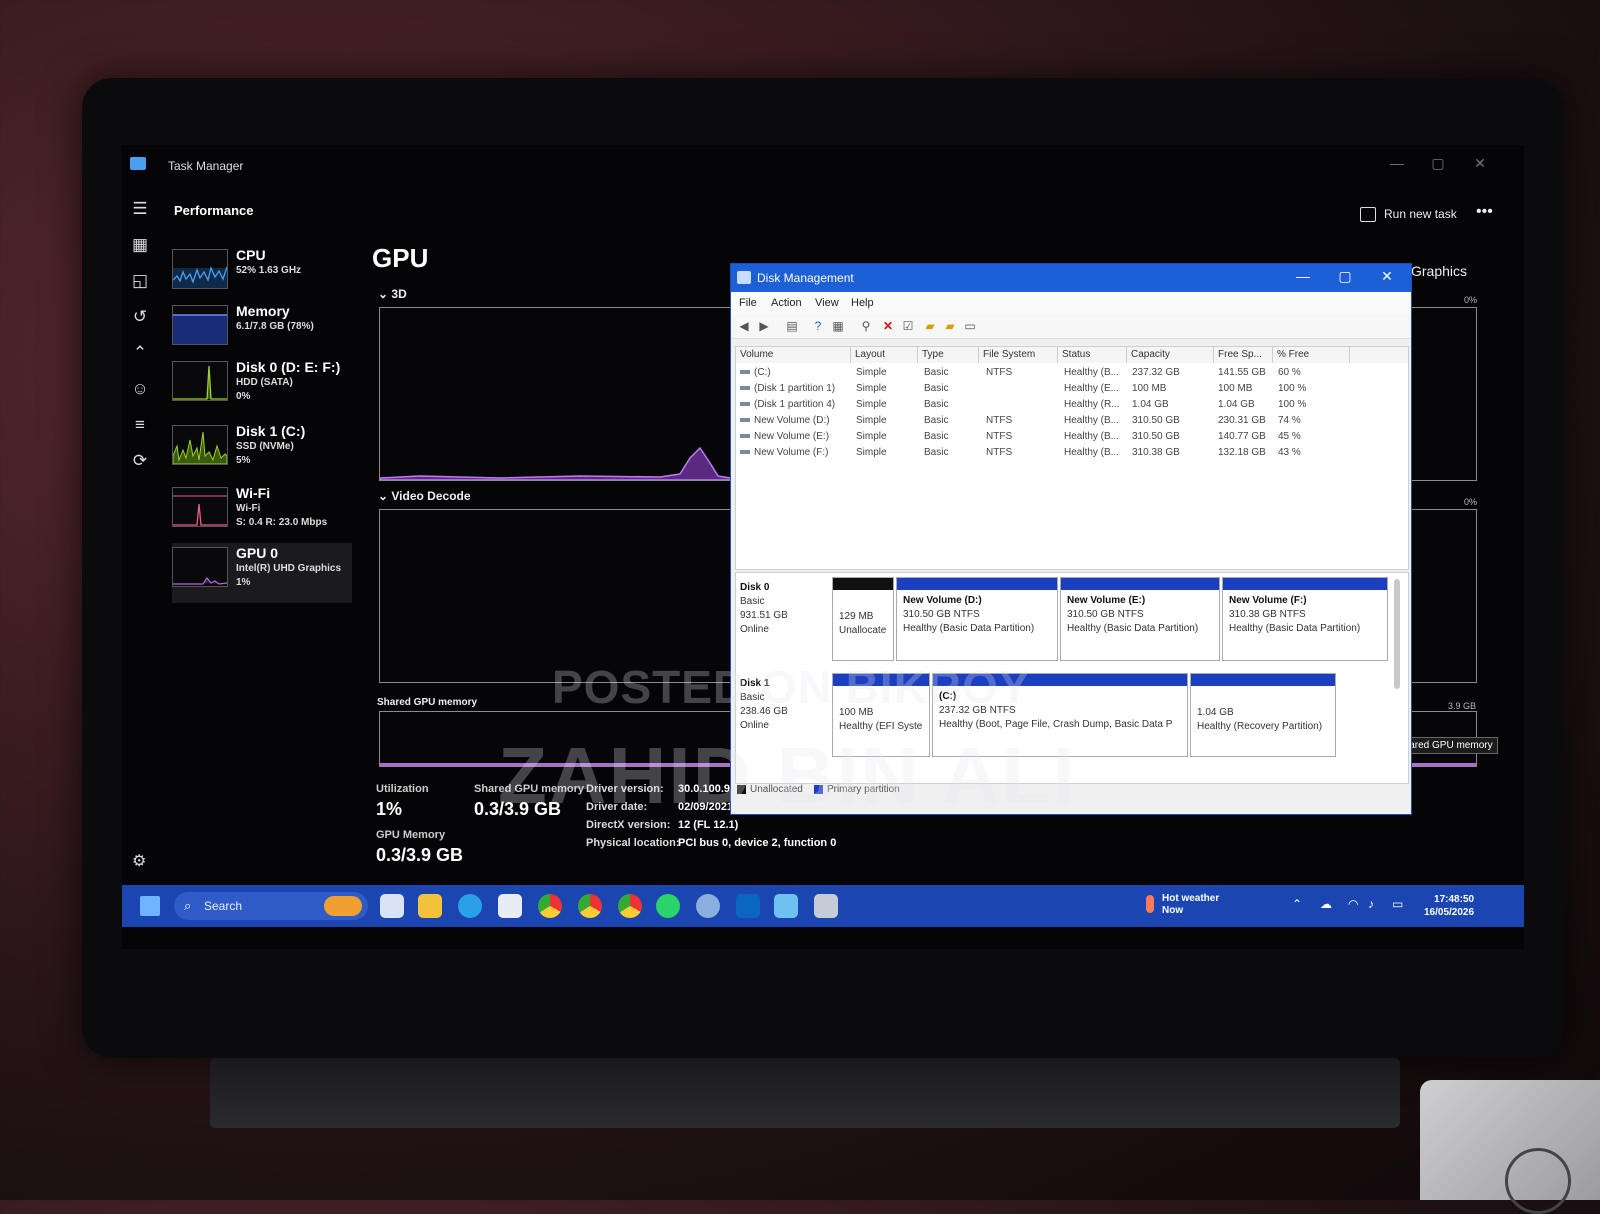 The height and width of the screenshot is (1214, 1600). What do you see at coordinates (262, 573) in the screenshot?
I see `perf-tile-gpu0: GPU 0 Intel(R) UHD Graphics 1%` at bounding box center [262, 573].